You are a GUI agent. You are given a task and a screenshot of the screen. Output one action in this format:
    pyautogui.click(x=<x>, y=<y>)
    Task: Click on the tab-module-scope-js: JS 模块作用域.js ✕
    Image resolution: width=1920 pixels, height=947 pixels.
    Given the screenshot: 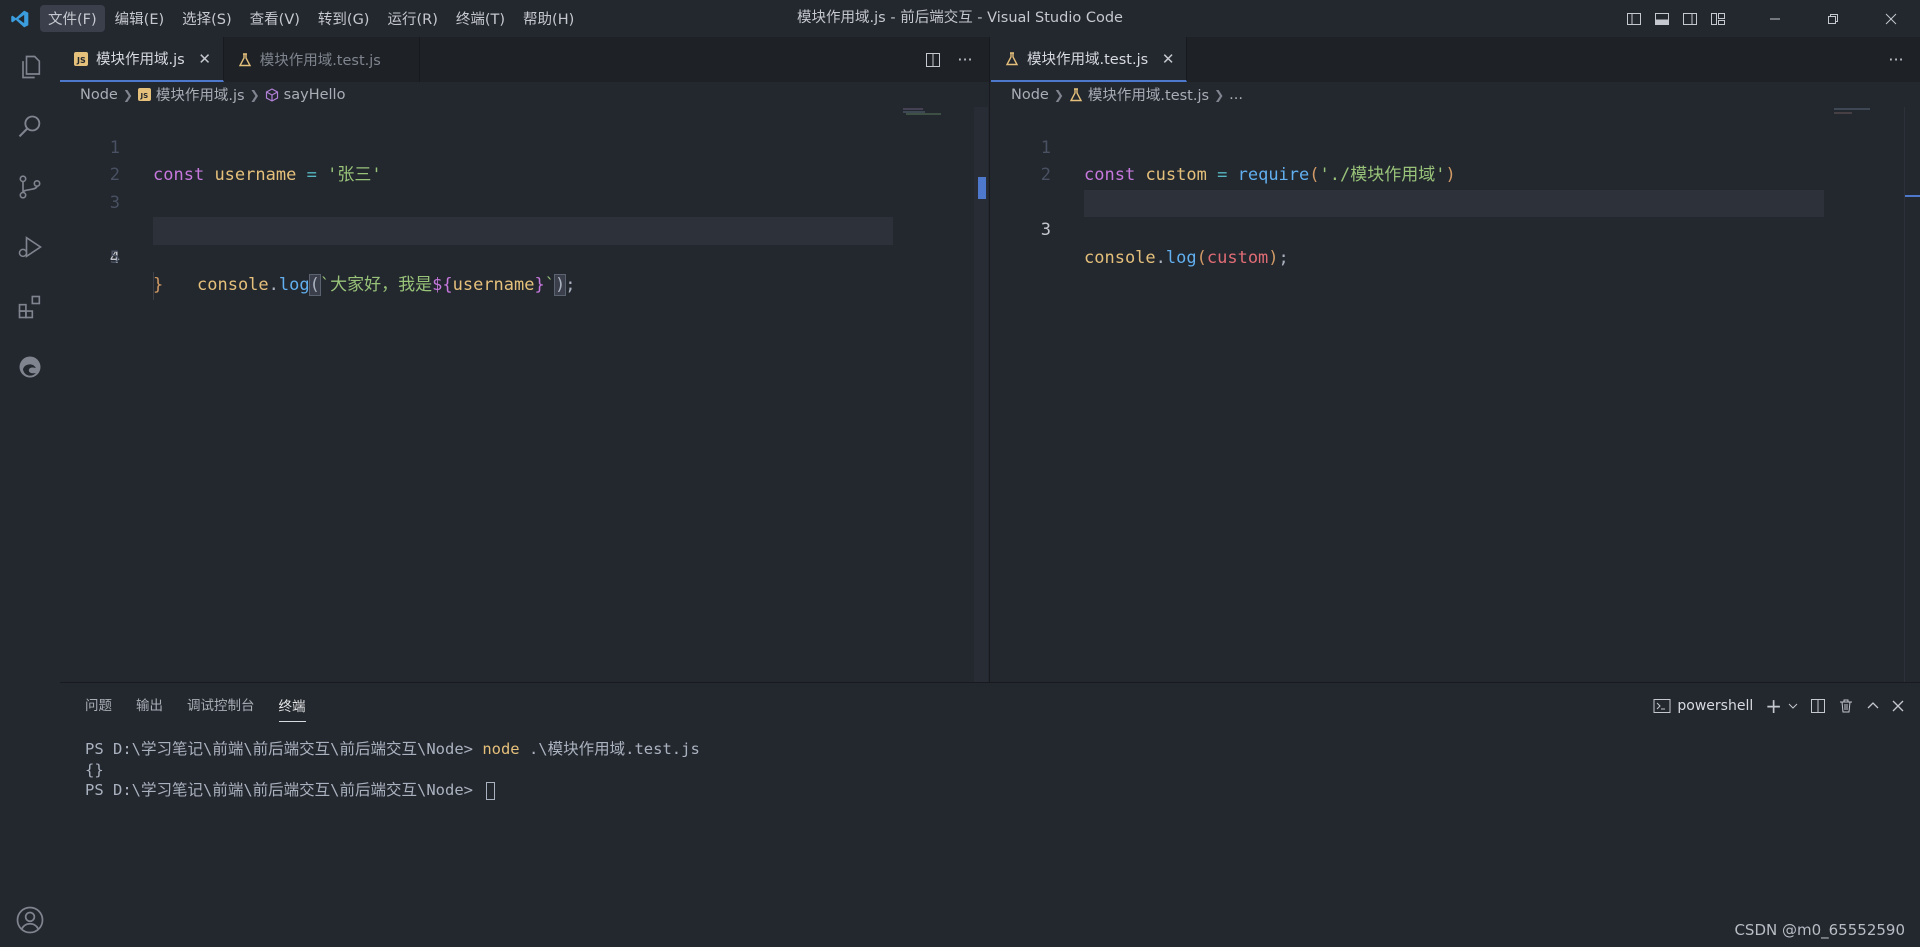 What is the action you would take?
    pyautogui.click(x=142, y=59)
    